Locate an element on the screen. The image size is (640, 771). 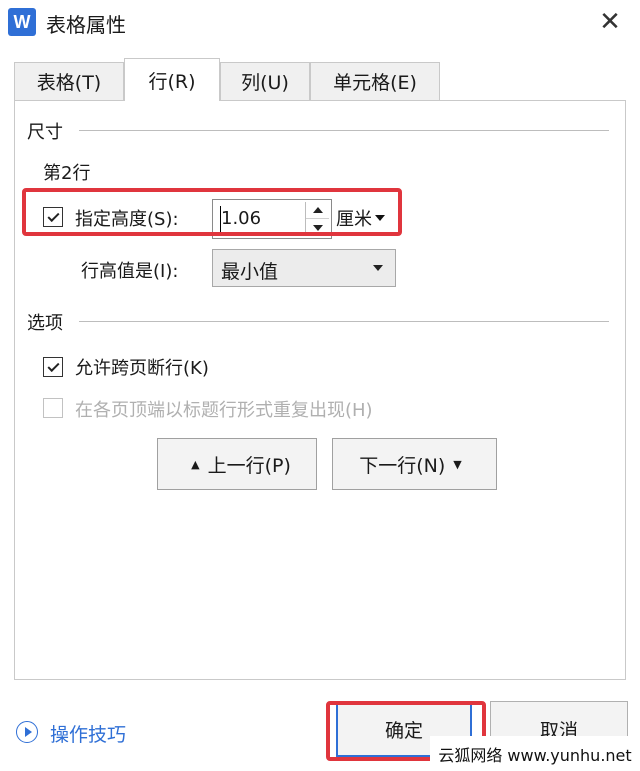
spin-down-button is located at coordinates (317, 227).